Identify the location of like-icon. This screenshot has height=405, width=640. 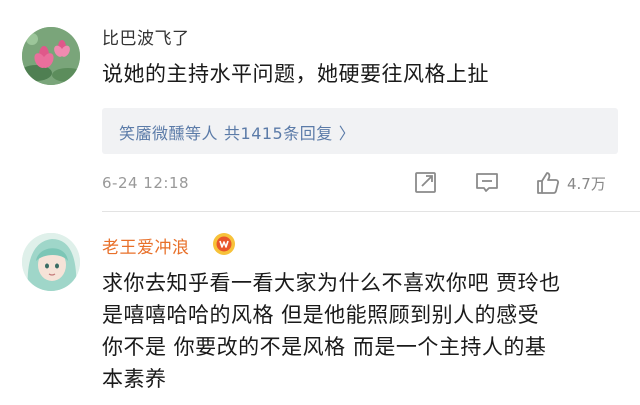
(548, 183).